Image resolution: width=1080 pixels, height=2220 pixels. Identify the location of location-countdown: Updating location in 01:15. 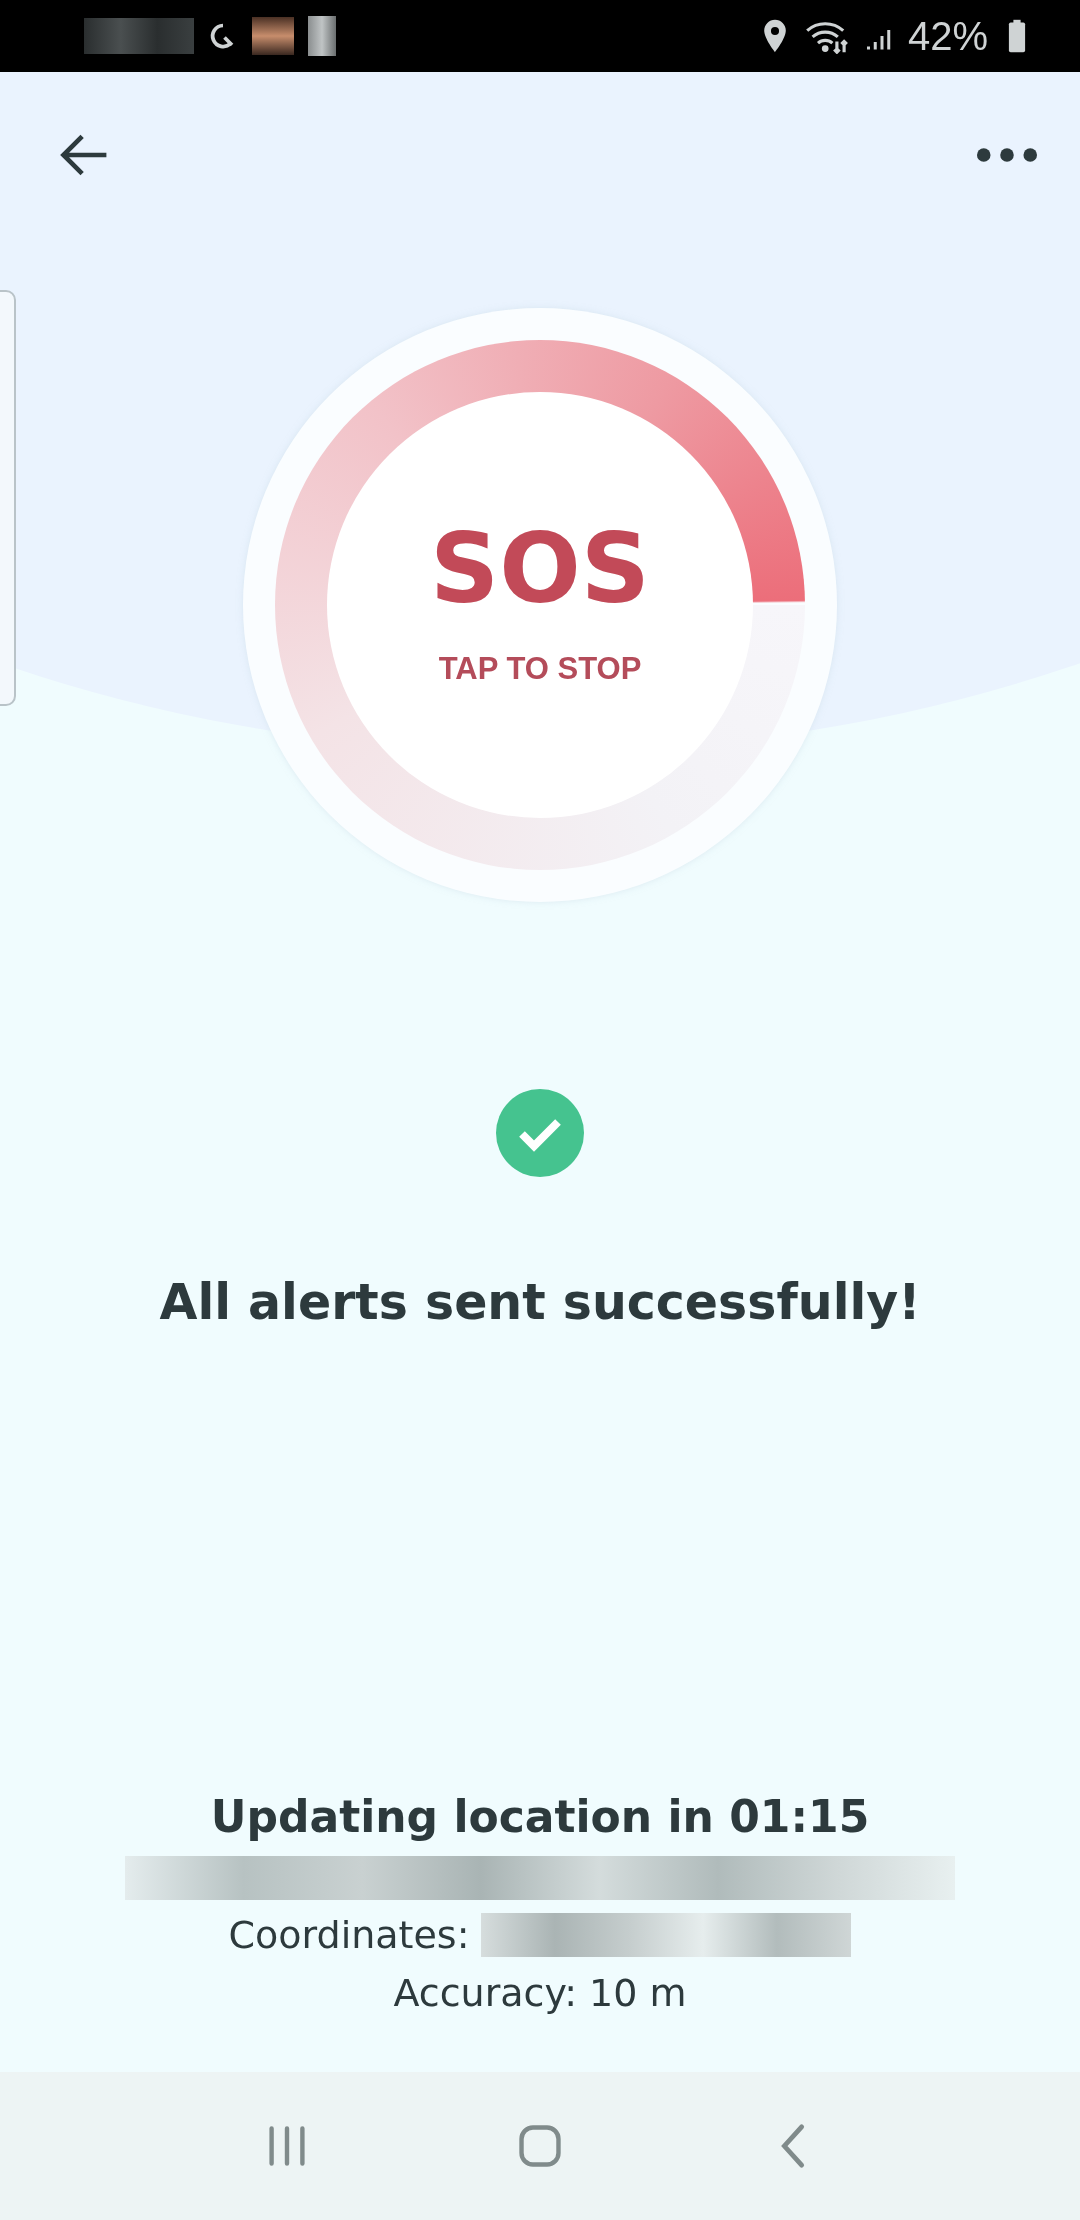
(540, 1816).